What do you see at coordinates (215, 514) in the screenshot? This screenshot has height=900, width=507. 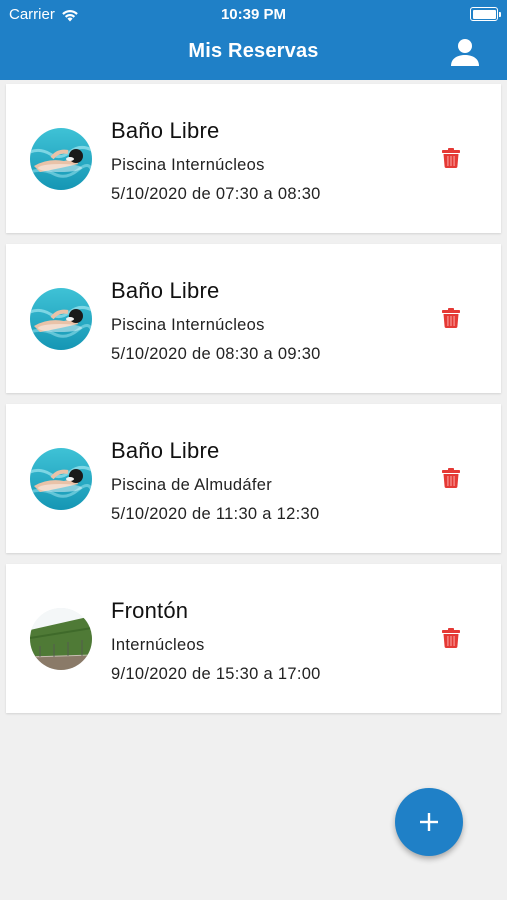 I see `reservation-time: 5/10/2020 de 11:30 a 12:30` at bounding box center [215, 514].